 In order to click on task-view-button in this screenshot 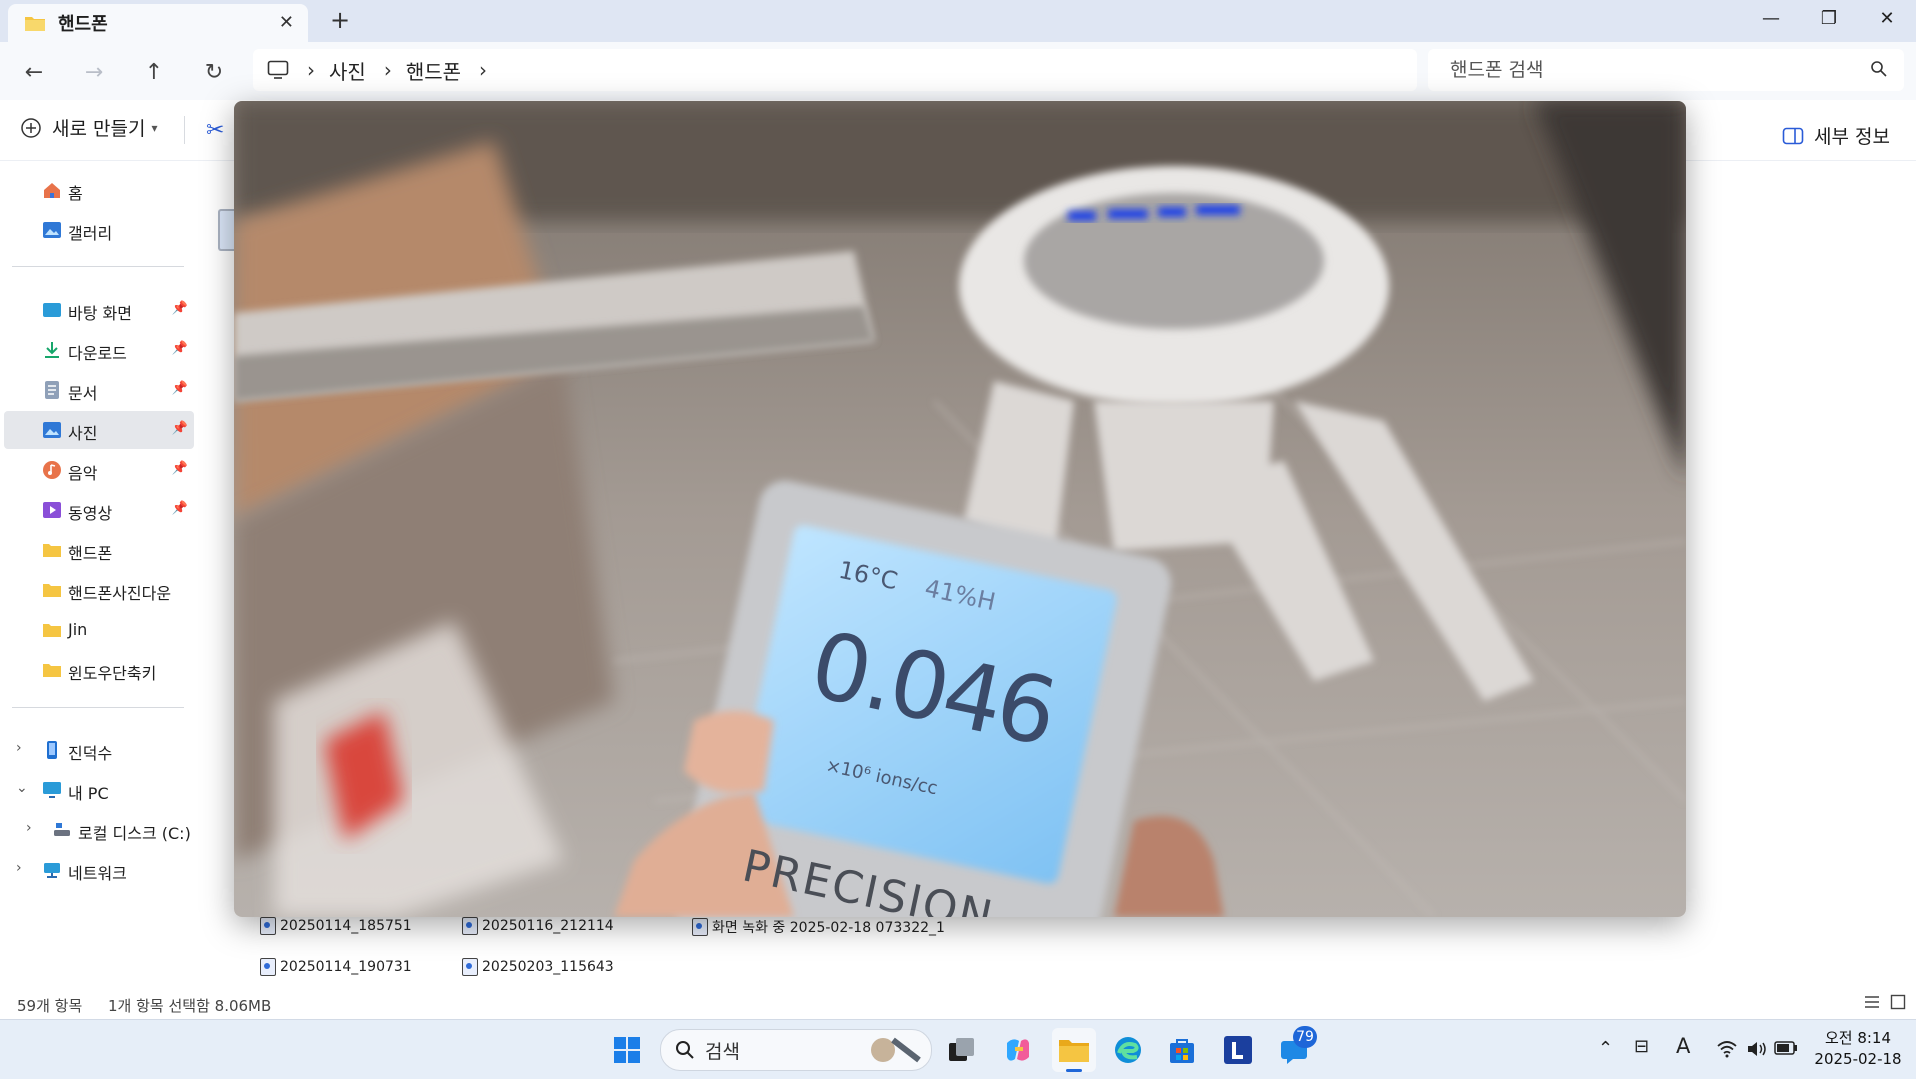, I will do `click(962, 1050)`.